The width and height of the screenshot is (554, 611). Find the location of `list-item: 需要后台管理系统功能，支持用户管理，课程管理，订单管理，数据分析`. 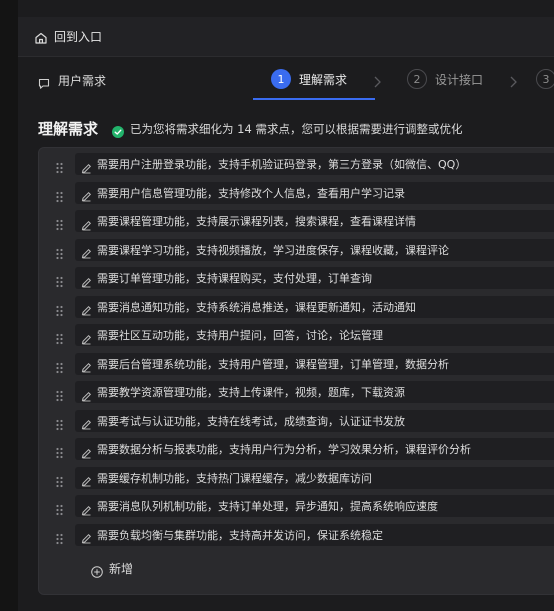

list-item: 需要后台管理系统功能，支持用户管理，课程管理，订单管理，数据分析 is located at coordinates (296, 366).